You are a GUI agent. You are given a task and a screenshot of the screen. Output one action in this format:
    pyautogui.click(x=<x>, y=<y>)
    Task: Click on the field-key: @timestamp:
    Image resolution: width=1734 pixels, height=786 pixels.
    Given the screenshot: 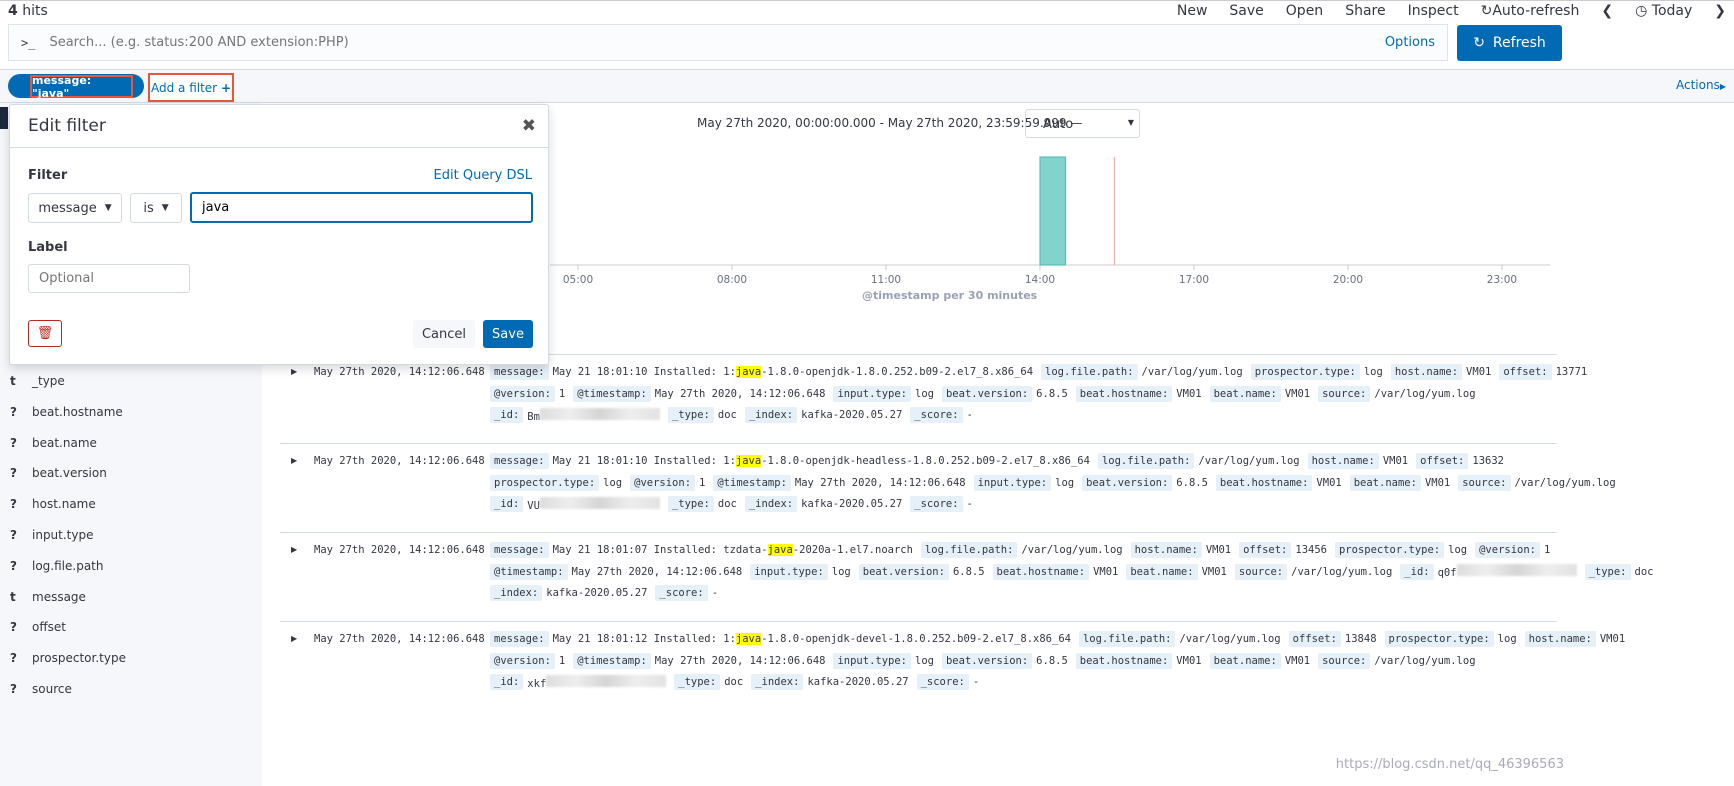 What is the action you would take?
    pyautogui.click(x=529, y=571)
    